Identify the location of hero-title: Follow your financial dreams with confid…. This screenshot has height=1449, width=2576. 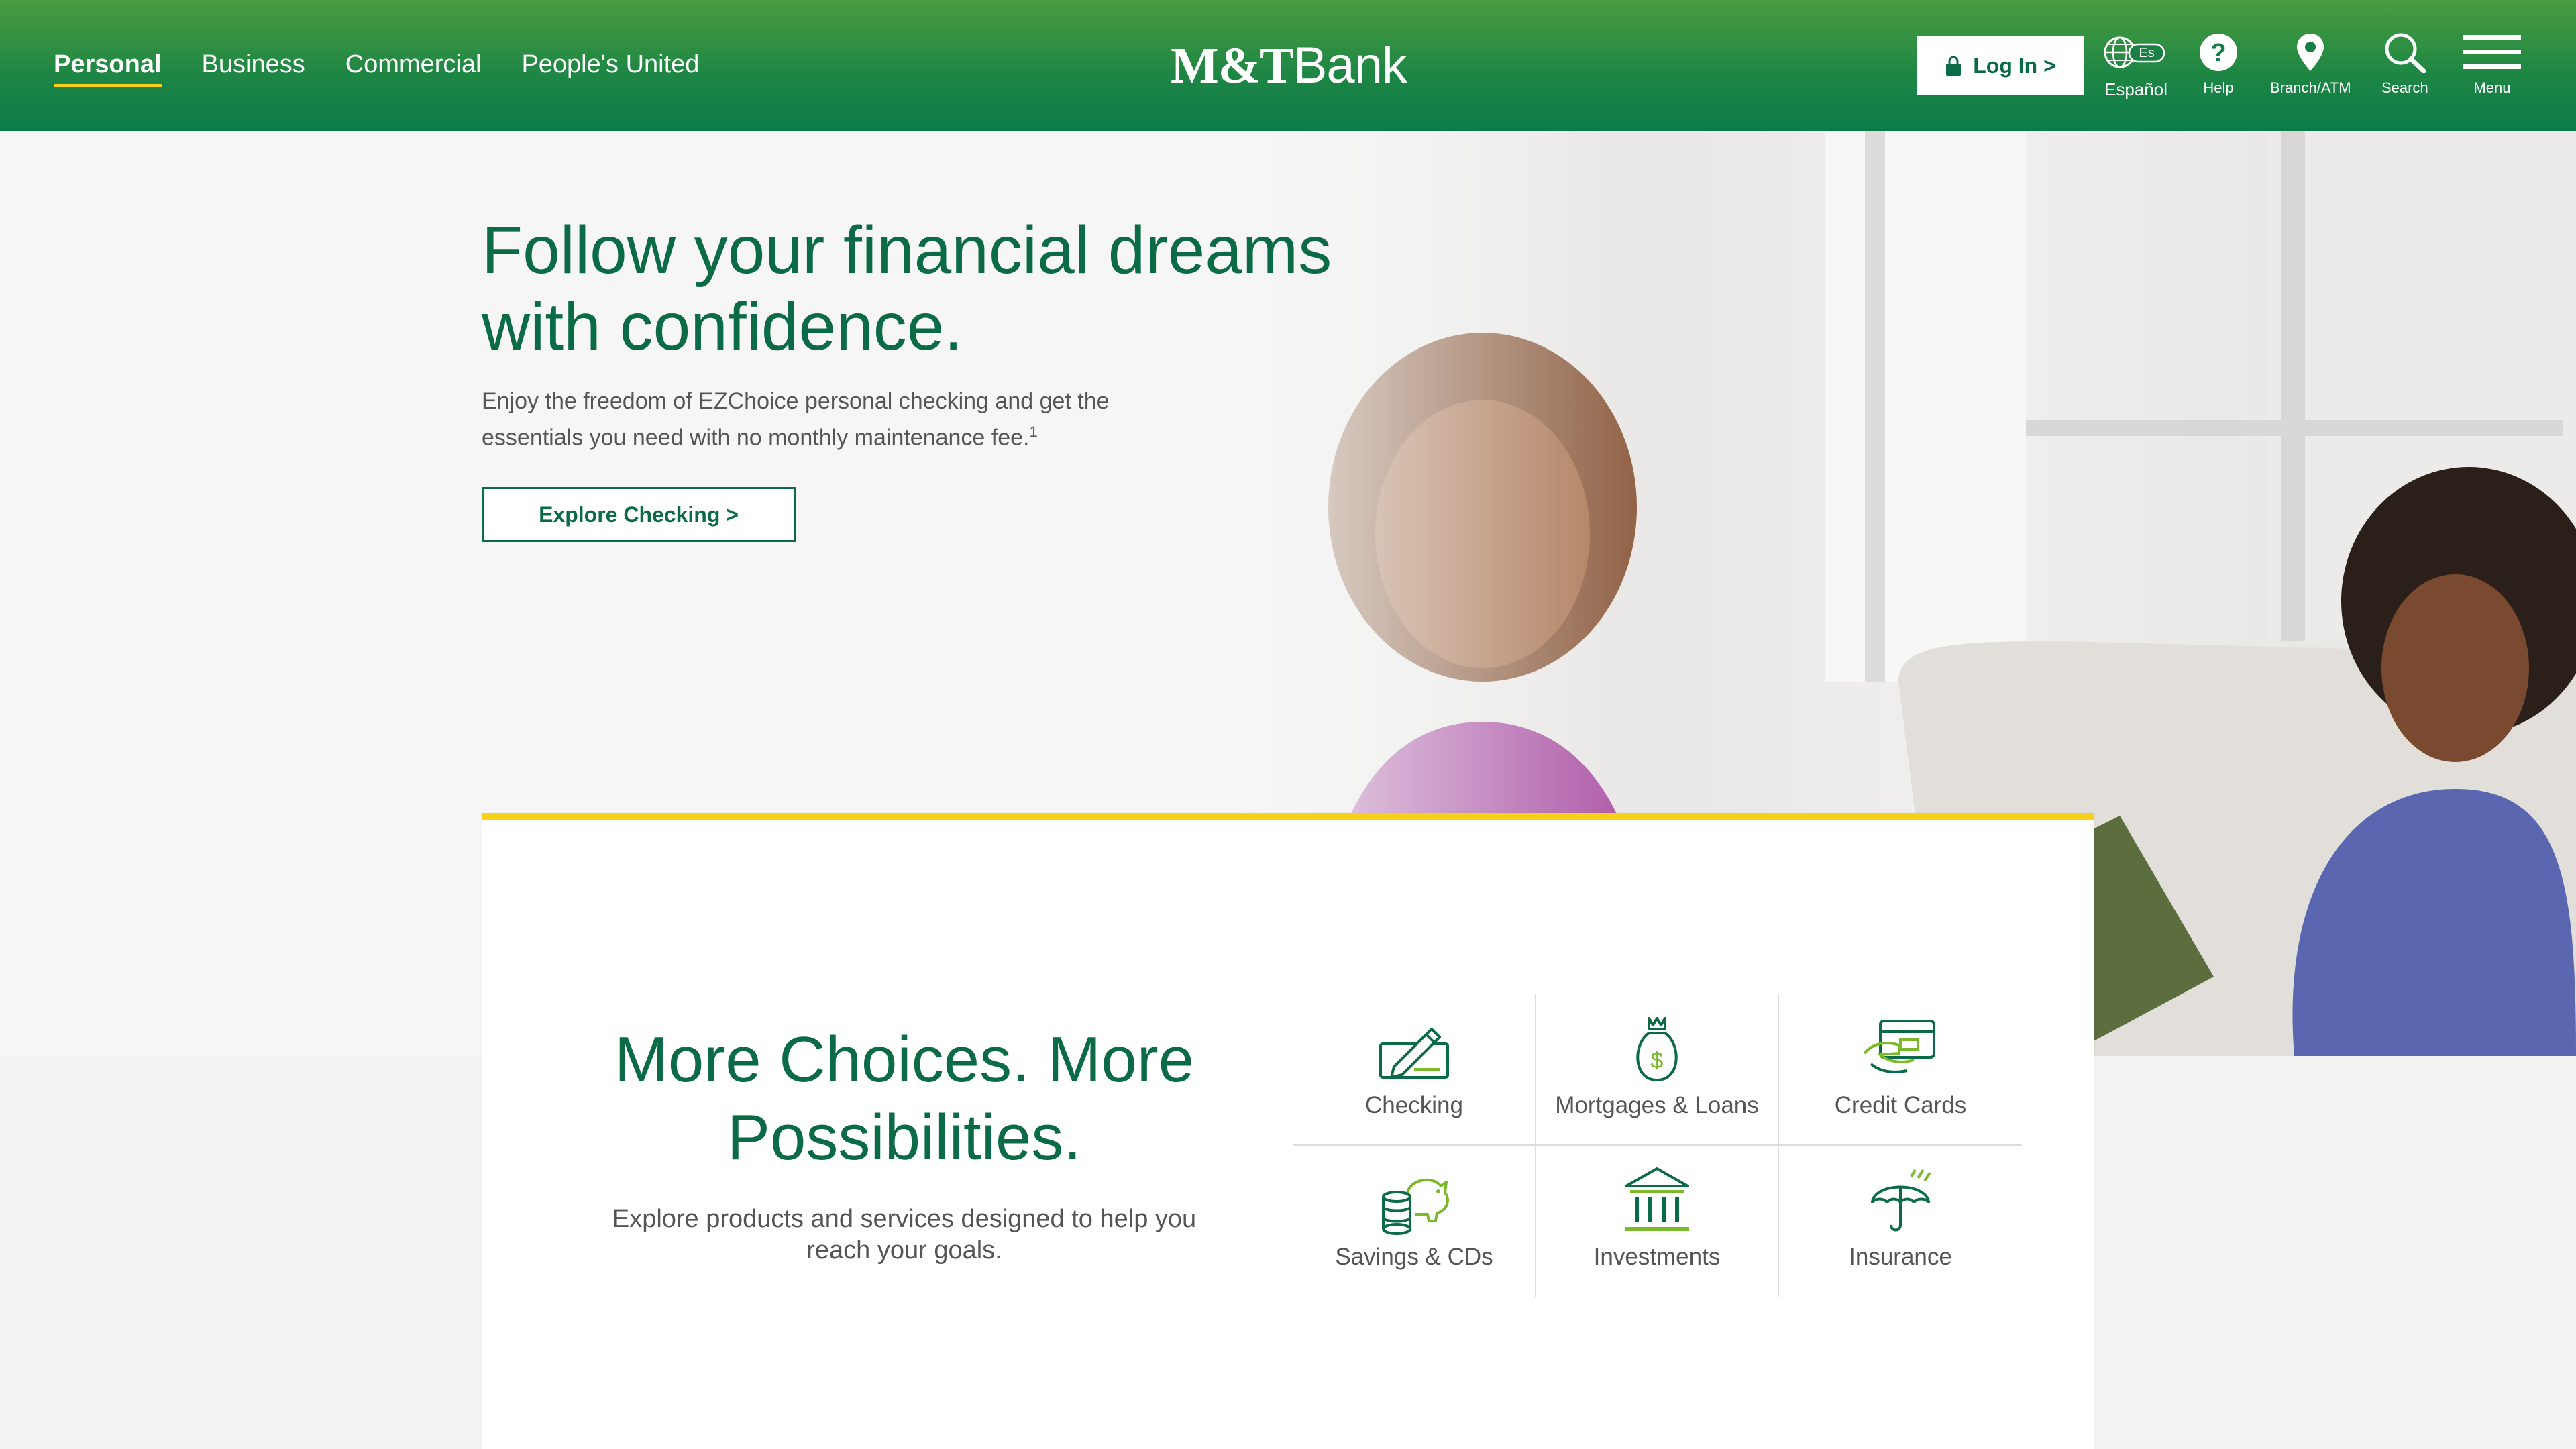
(907, 288).